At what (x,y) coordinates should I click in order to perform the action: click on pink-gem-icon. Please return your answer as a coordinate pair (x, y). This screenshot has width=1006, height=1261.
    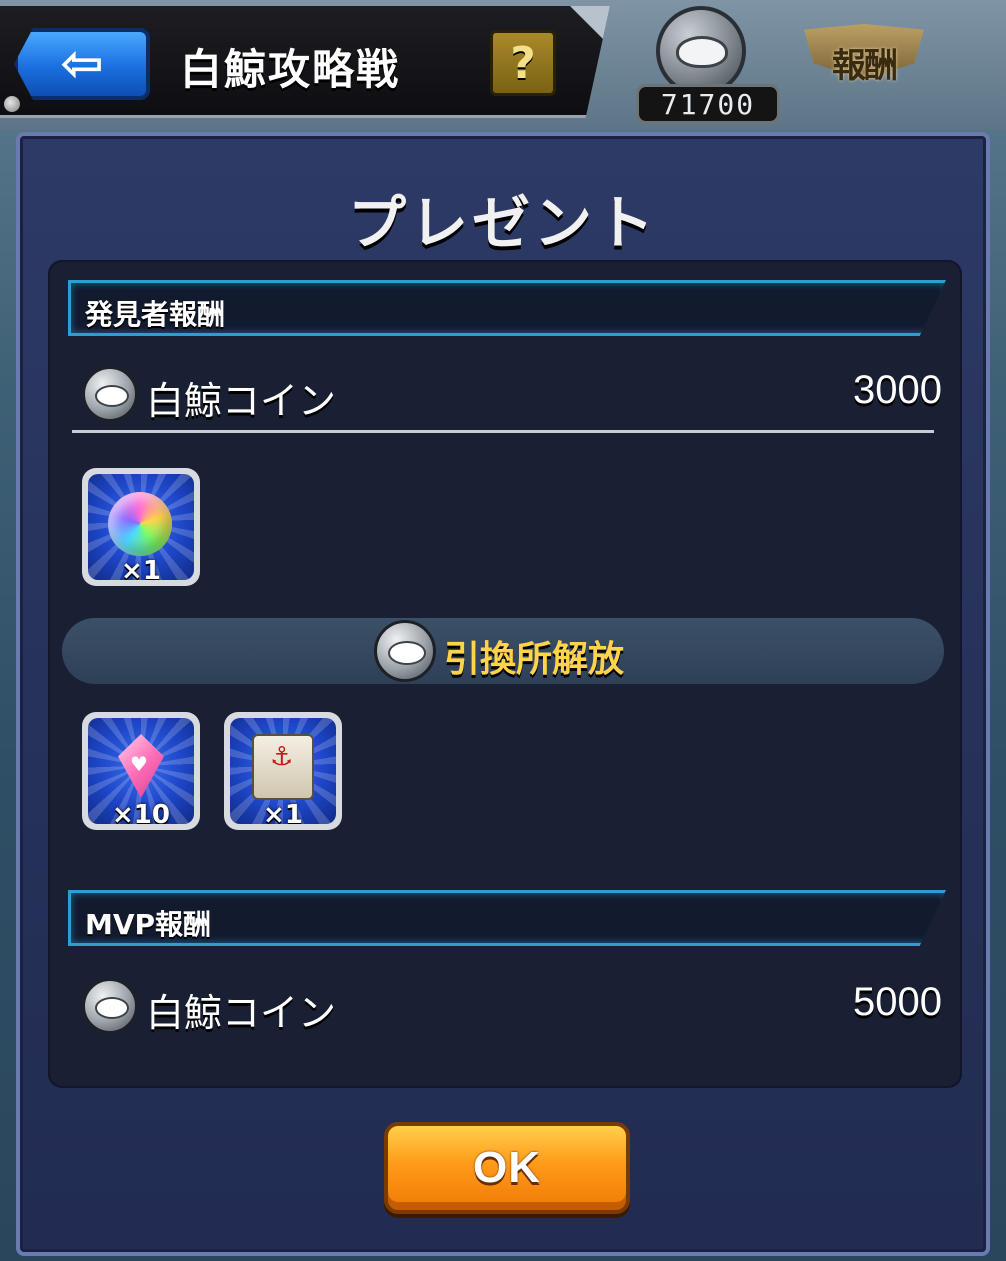
    Looking at the image, I should click on (141, 766).